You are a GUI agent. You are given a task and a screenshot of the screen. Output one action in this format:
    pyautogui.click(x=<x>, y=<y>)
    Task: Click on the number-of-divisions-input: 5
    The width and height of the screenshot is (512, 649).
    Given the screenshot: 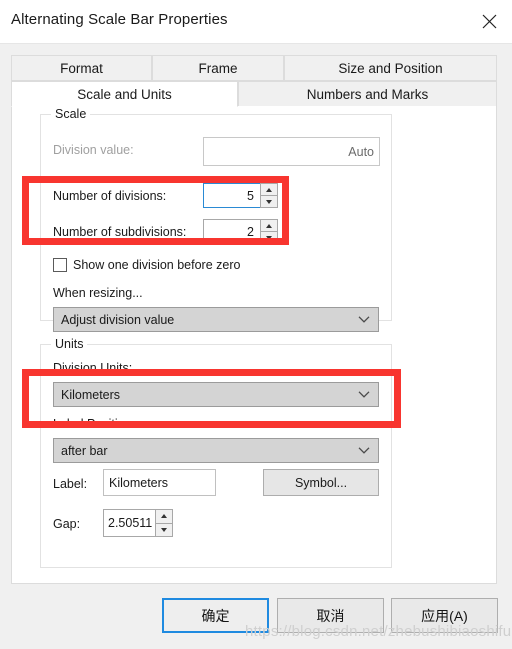 What is the action you would take?
    pyautogui.click(x=231, y=195)
    